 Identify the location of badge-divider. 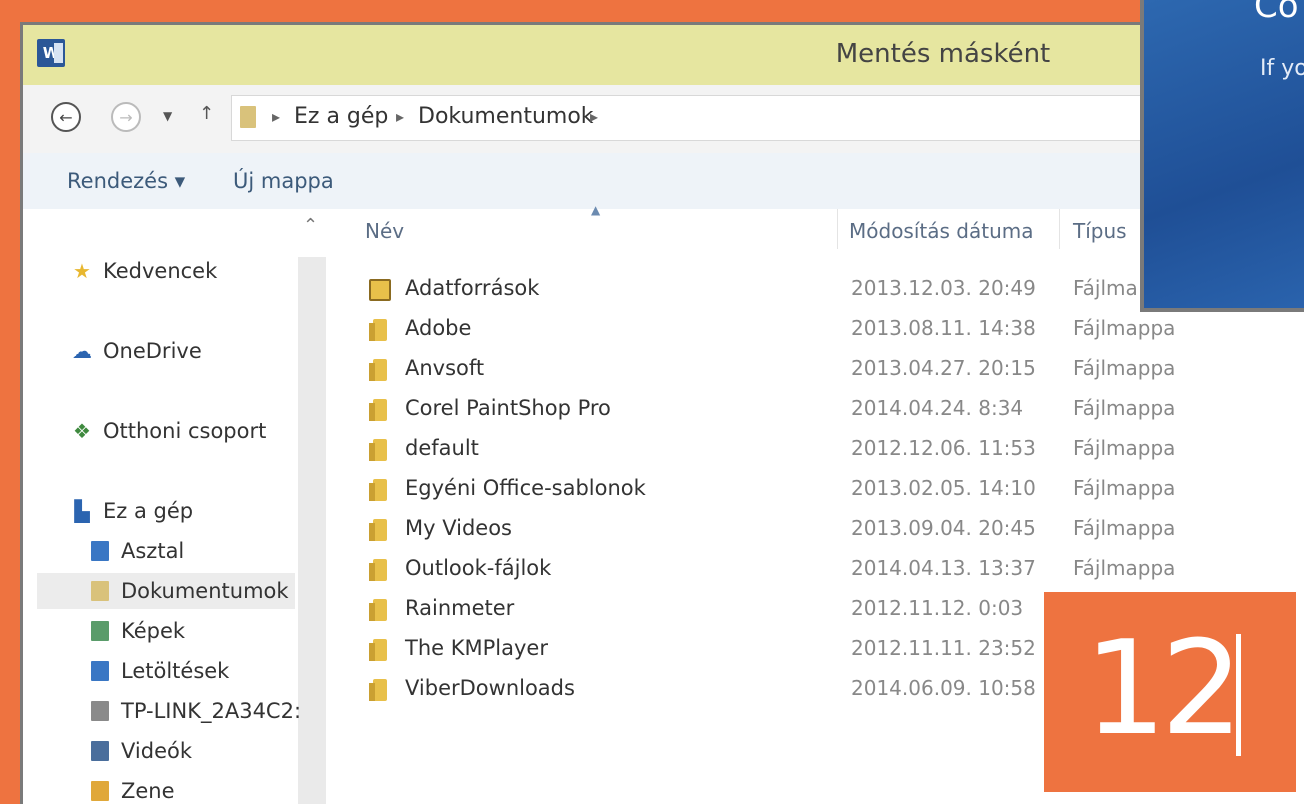
(1238, 695).